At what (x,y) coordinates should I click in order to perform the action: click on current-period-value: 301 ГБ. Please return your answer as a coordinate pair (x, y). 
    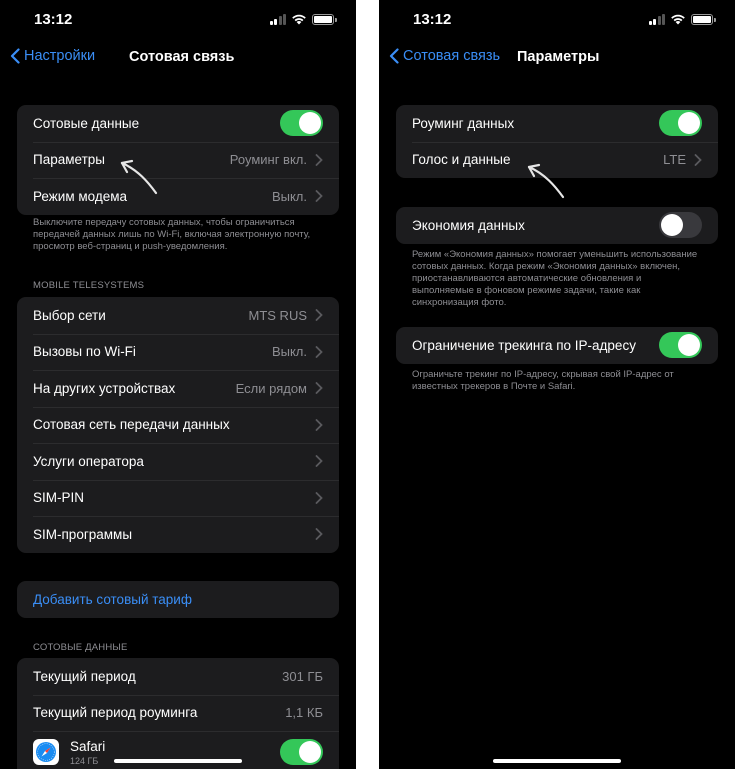
    Looking at the image, I should click on (302, 676).